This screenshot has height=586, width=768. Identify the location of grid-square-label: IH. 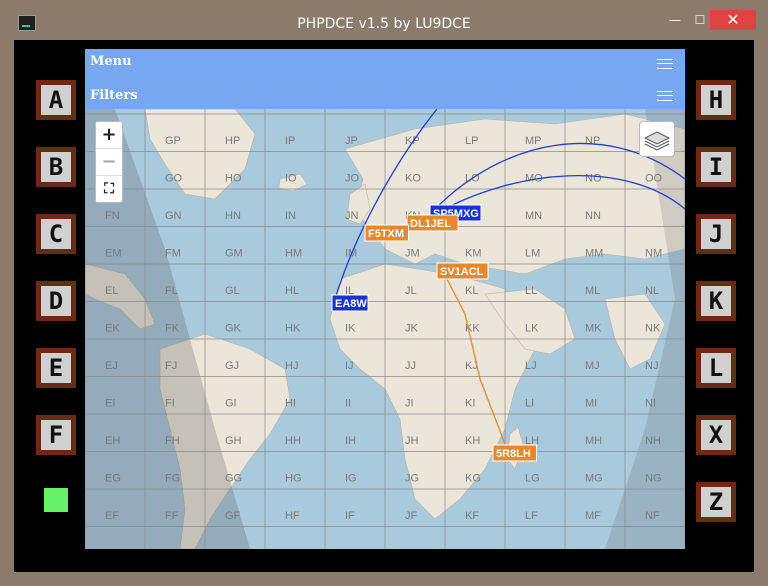
(350, 441).